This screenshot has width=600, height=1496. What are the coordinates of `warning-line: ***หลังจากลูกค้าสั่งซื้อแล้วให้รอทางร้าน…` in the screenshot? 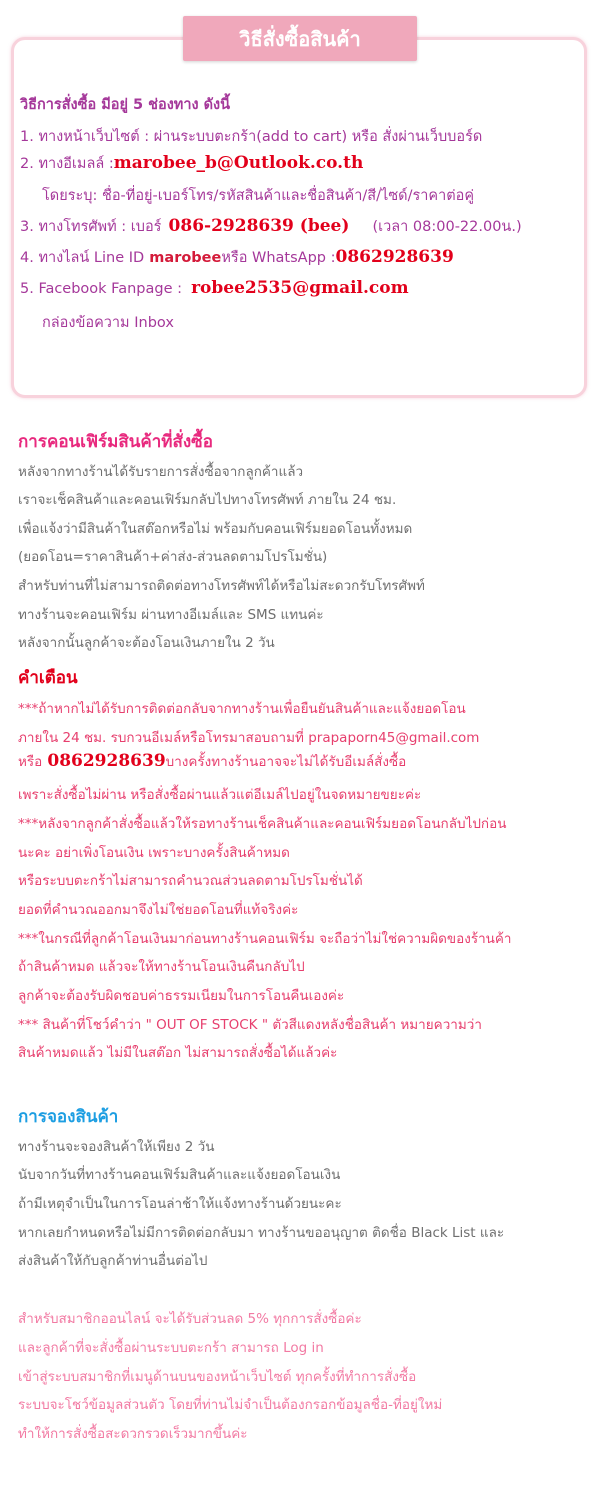 It's located at (262, 824).